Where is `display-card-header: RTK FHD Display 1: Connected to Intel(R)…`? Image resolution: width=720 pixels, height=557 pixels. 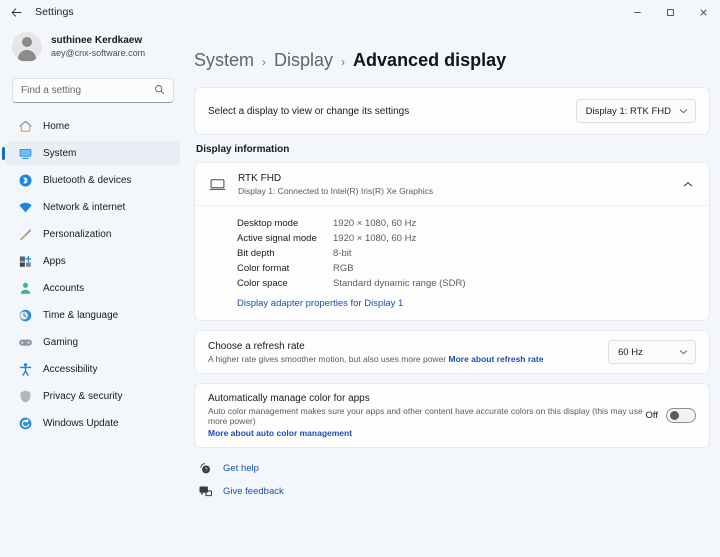 display-card-header: RTK FHD Display 1: Connected to Intel(R)… is located at coordinates (452, 184).